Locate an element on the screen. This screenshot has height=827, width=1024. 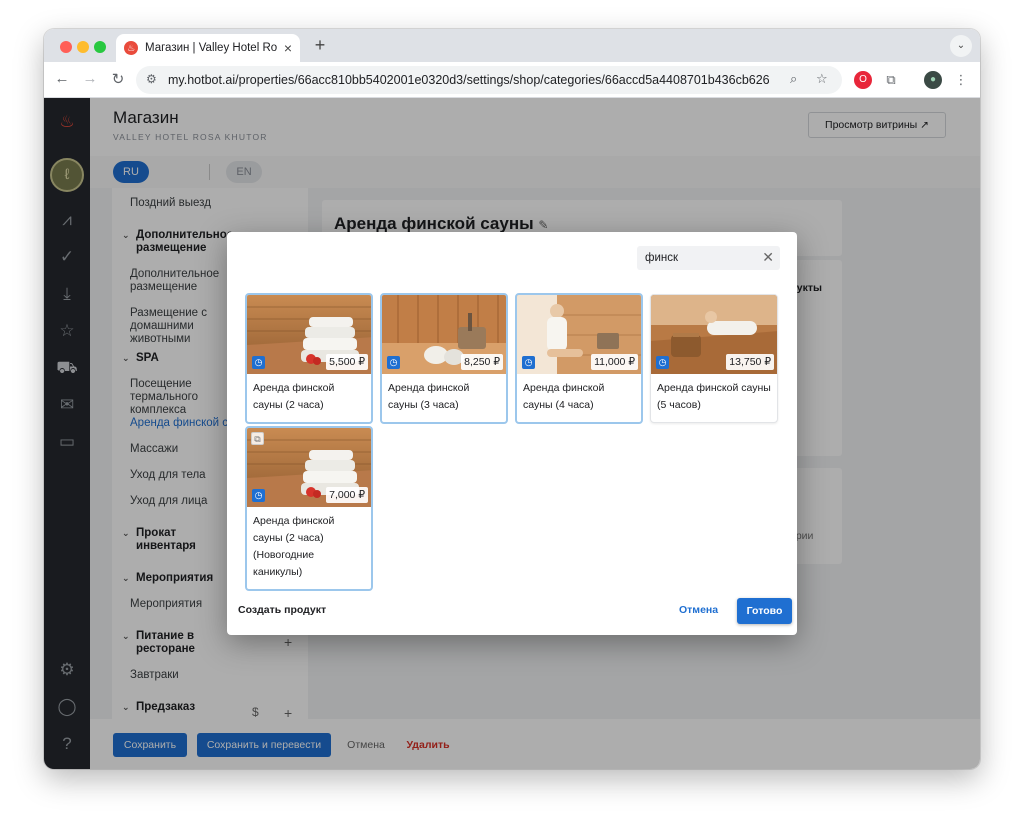
search-input is located at coordinates (697, 258).